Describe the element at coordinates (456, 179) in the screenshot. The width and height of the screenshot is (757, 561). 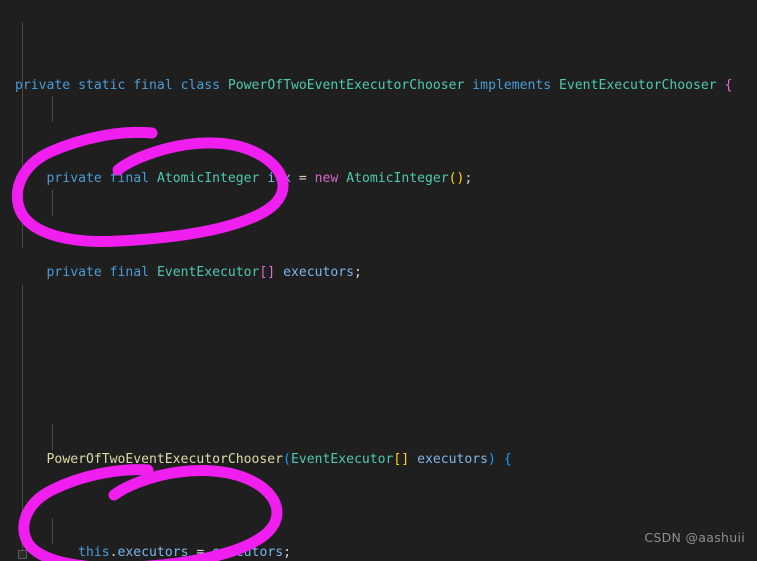
I see `token-paren: ()` at that location.